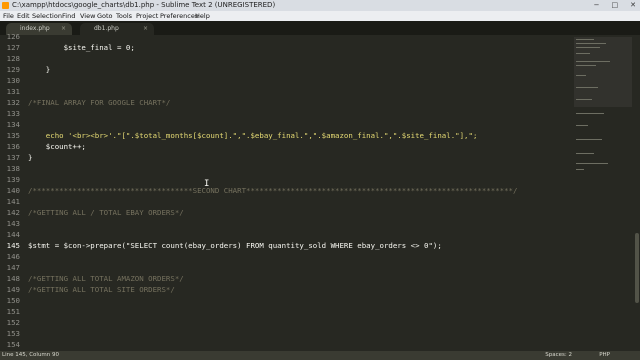  Describe the element at coordinates (99, 102) in the screenshot. I see `code-comment: /*FINAL ARRAY FOR GOOGLE CHART*/` at that location.